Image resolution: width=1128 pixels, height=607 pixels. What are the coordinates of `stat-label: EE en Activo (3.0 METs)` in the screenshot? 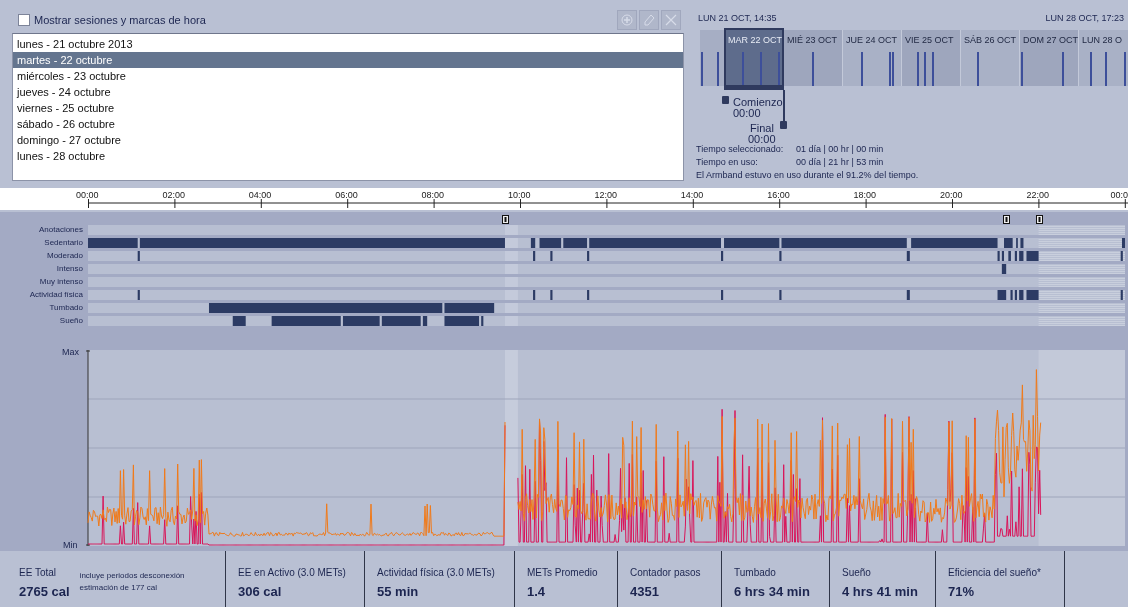 It's located at (292, 573).